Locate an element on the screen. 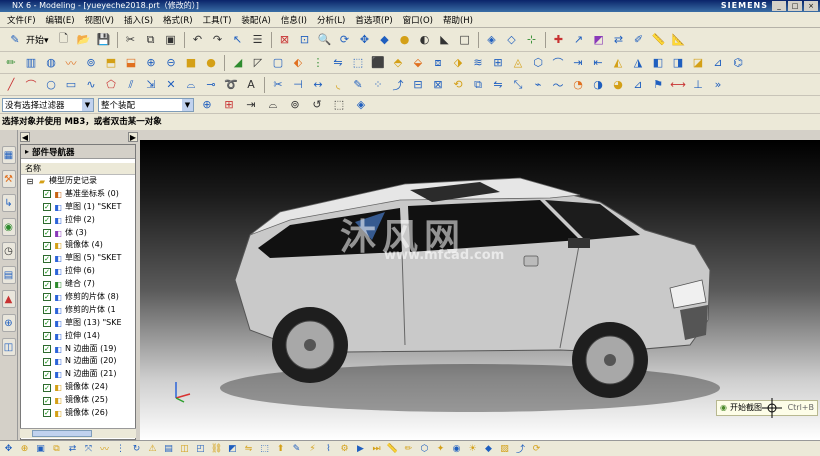 This screenshot has width=820, height=456. constraint-icon: ⊥ is located at coordinates (698, 85).